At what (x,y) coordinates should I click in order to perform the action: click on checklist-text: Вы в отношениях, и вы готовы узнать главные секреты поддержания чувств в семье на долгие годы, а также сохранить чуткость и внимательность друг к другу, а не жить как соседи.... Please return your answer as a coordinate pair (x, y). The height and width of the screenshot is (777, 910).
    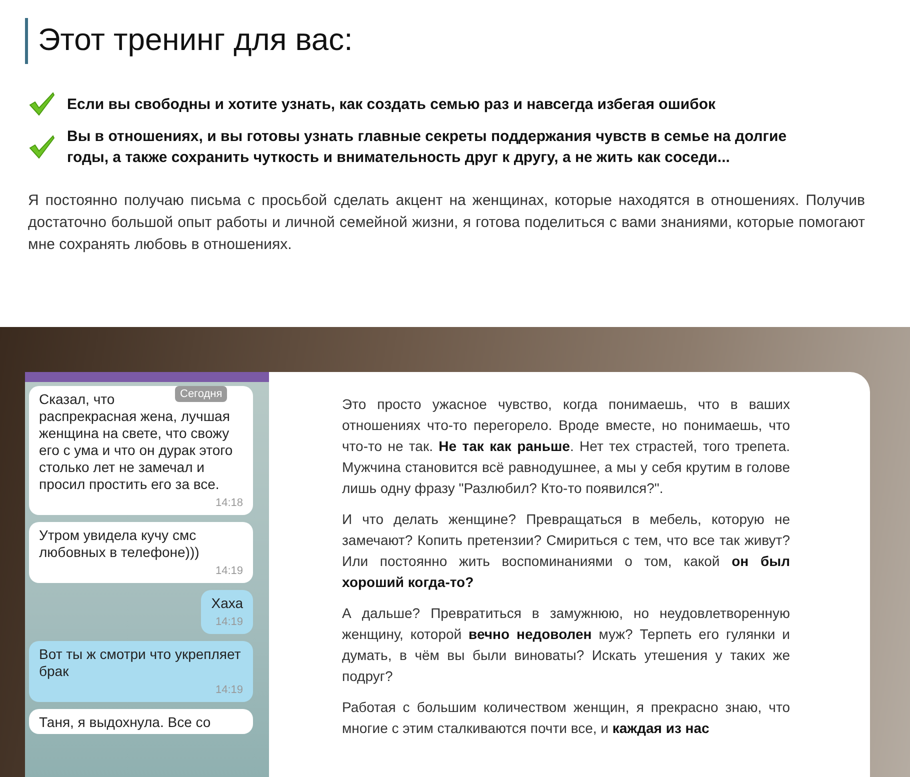
    Looking at the image, I should click on (427, 147).